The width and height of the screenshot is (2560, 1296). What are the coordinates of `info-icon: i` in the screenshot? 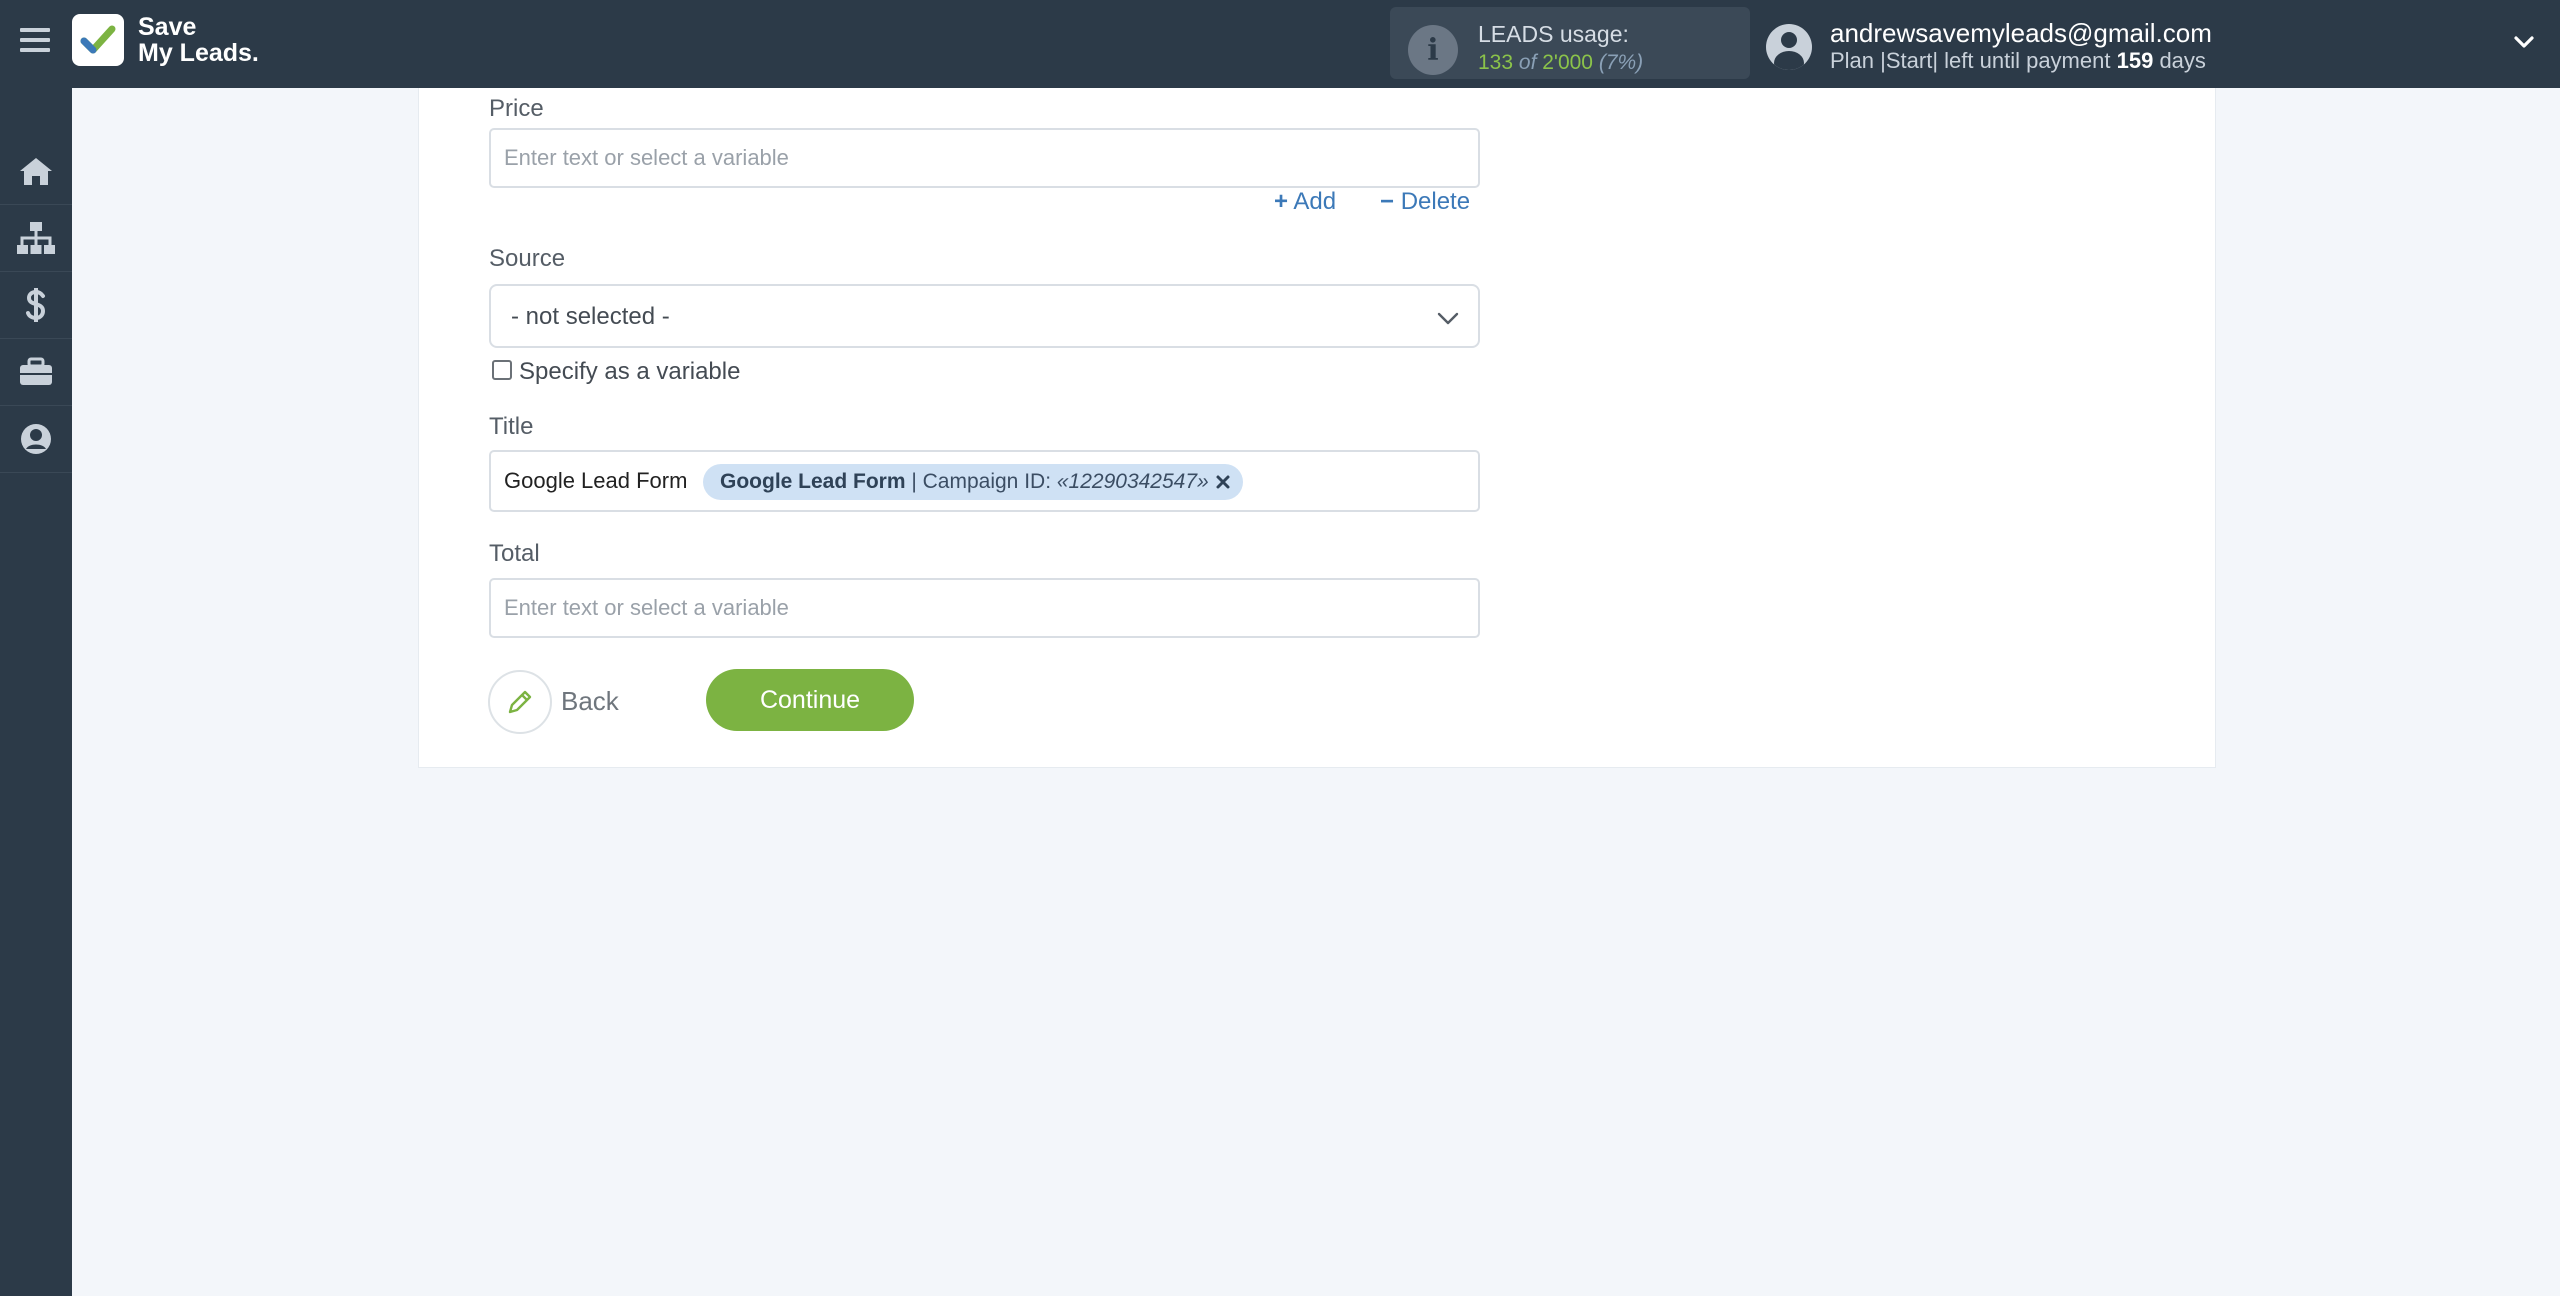 It's located at (1433, 50).